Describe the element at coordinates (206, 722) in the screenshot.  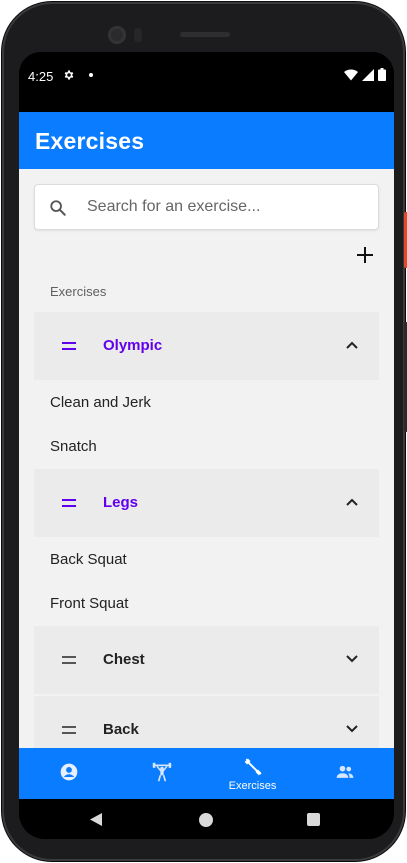
I see `group-header-back: Back` at that location.